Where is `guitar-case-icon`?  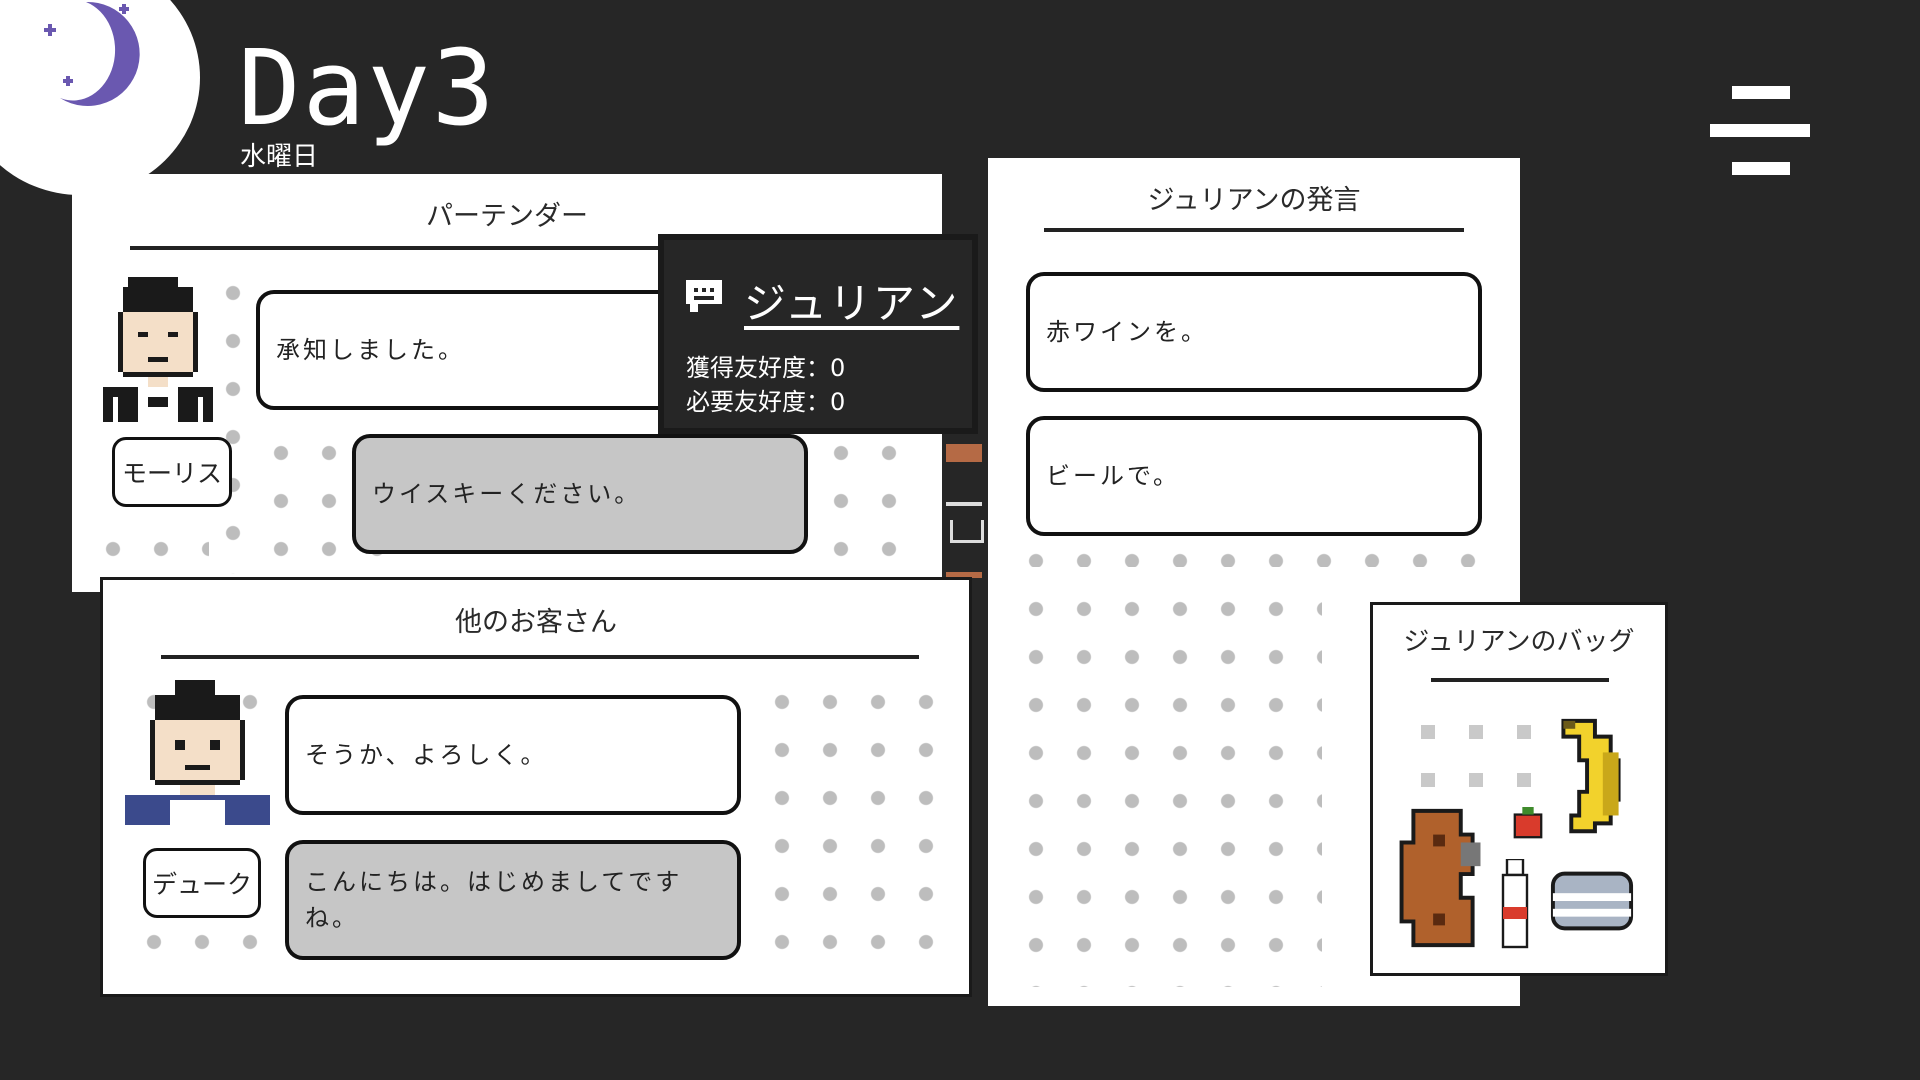 guitar-case-icon is located at coordinates (1443, 878).